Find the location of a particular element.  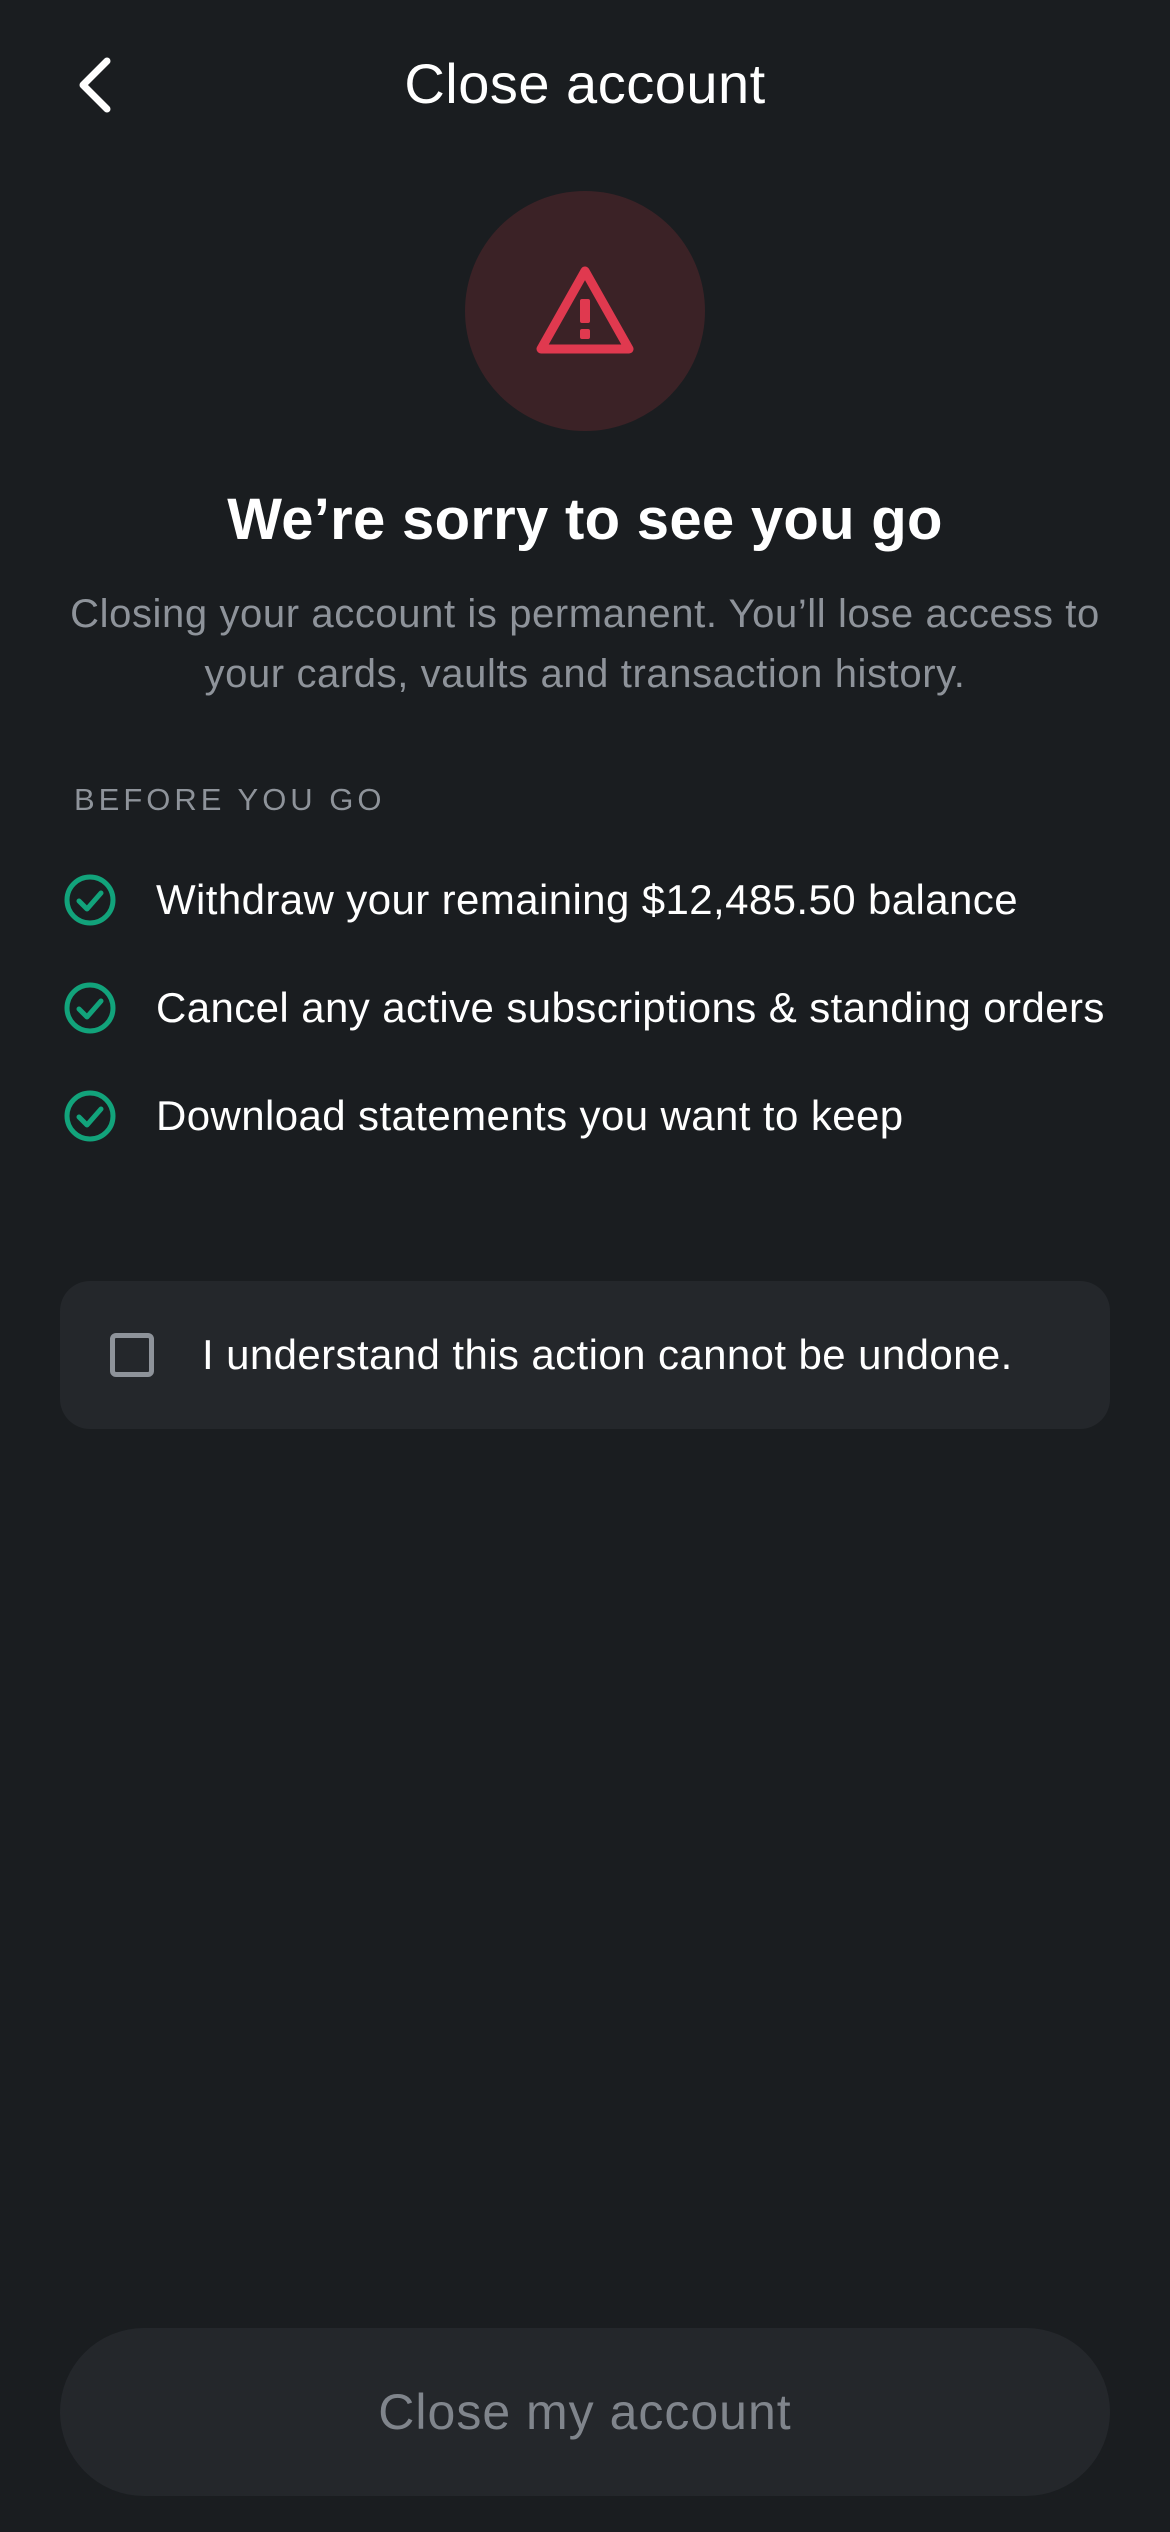

headline: We’re sorry to see you go is located at coordinates (585, 519).